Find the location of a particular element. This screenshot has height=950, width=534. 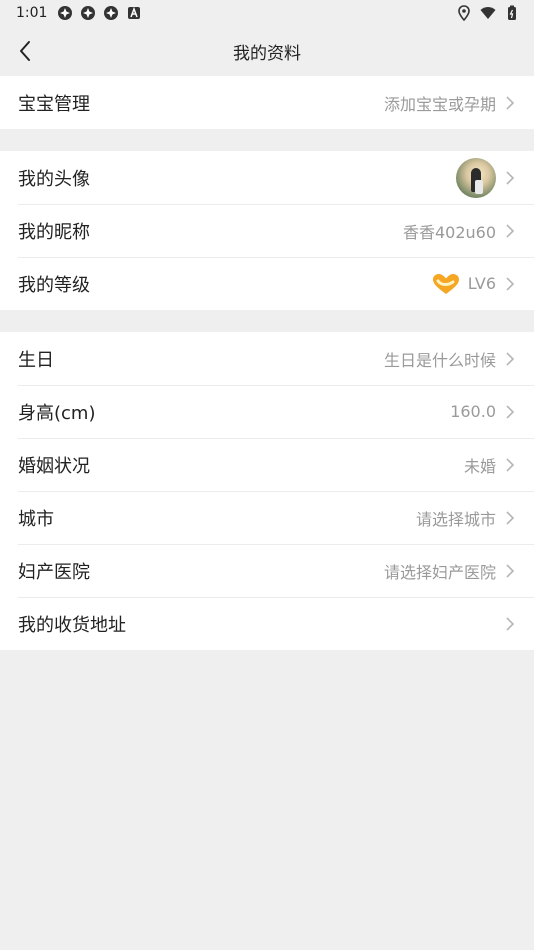

row-value-text: 请选择妇产医院 is located at coordinates (439, 572).